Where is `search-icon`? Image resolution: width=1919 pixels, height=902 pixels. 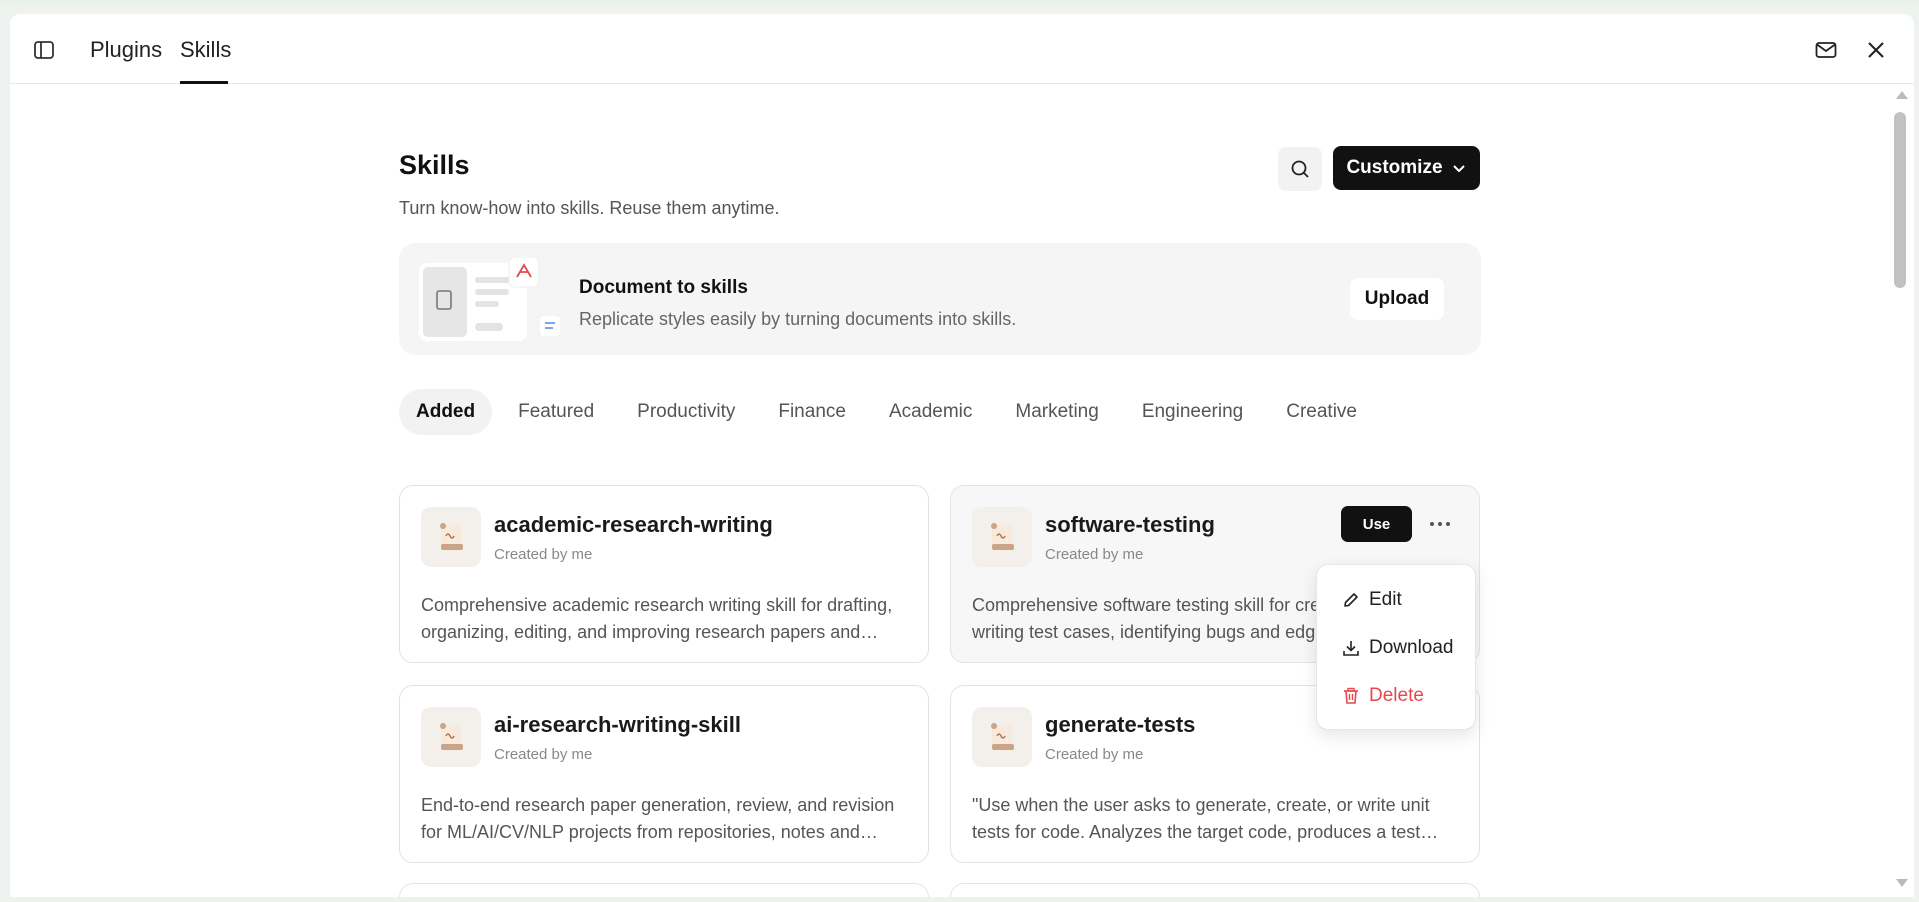
search-icon is located at coordinates (1300, 169).